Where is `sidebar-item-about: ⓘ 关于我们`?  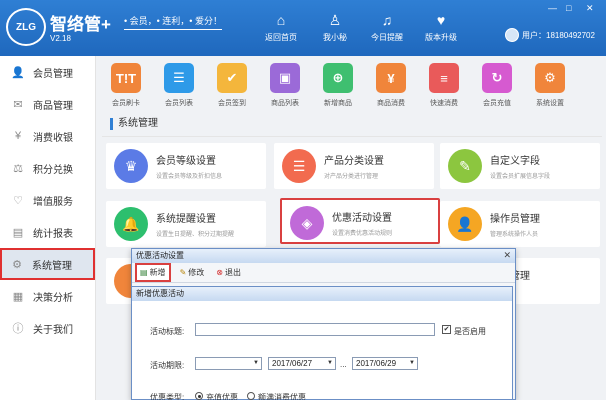
sidebar-item-about: ⓘ 关于我们 is located at coordinates (47, 328).